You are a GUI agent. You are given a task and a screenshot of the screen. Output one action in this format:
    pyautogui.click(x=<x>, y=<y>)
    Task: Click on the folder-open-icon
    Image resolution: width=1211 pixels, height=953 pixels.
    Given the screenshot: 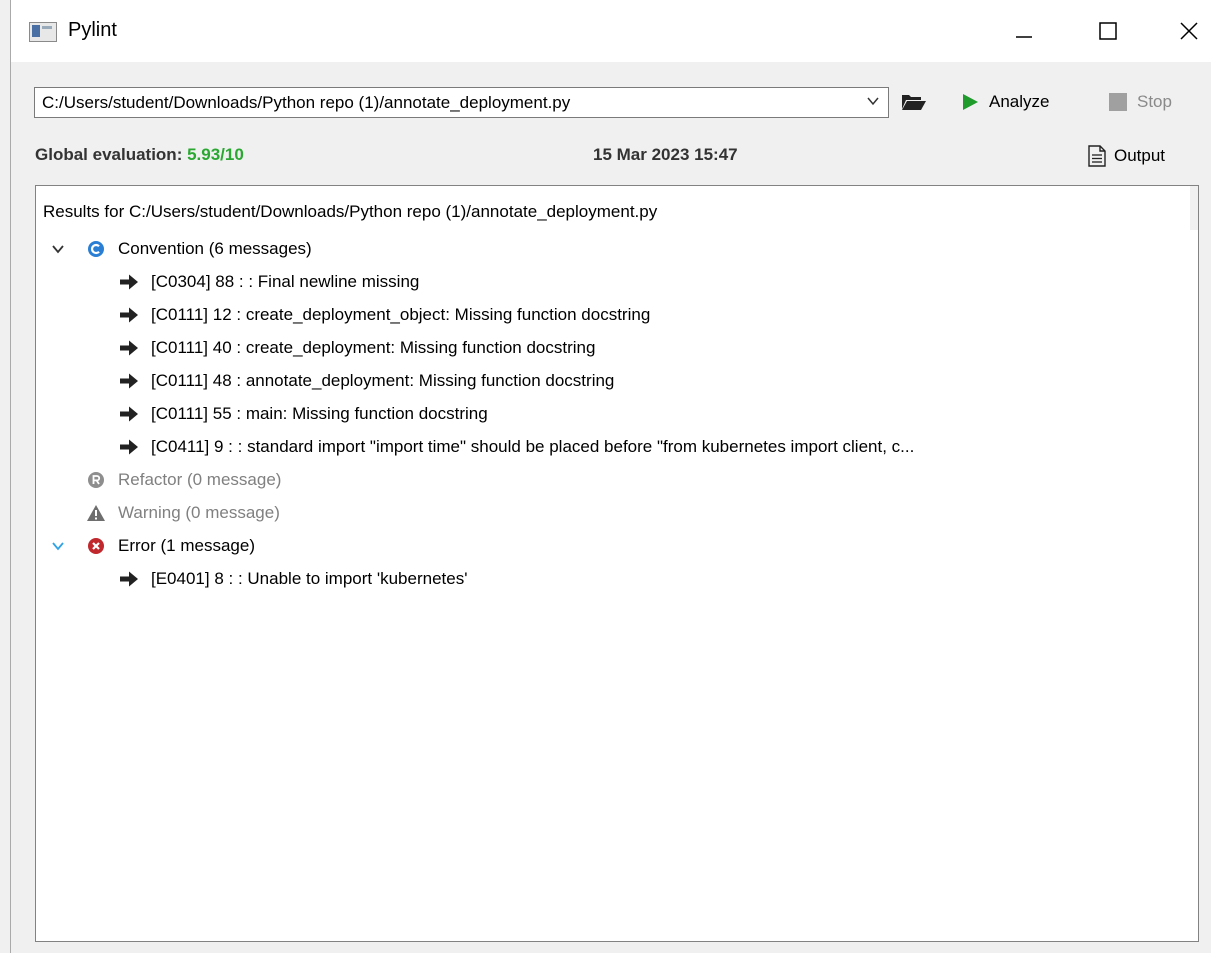 What is the action you would take?
    pyautogui.click(x=914, y=102)
    